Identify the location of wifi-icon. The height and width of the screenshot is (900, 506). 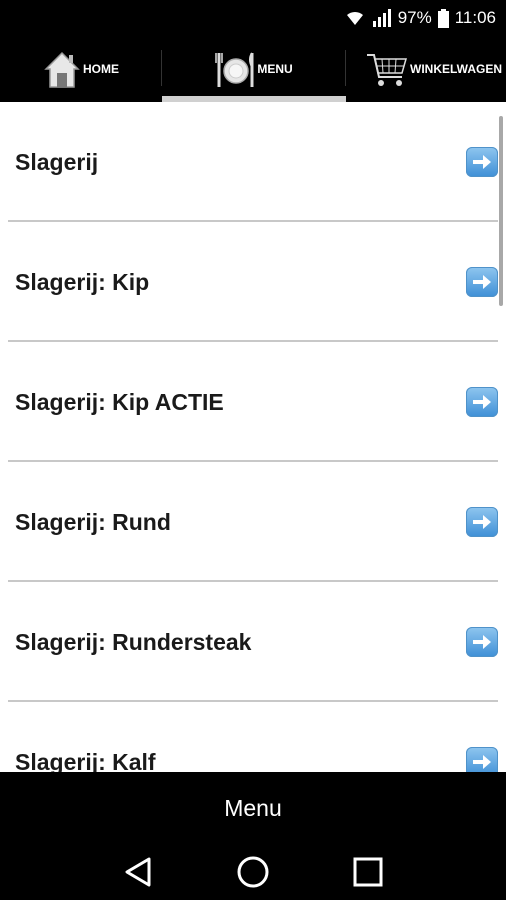
(355, 18).